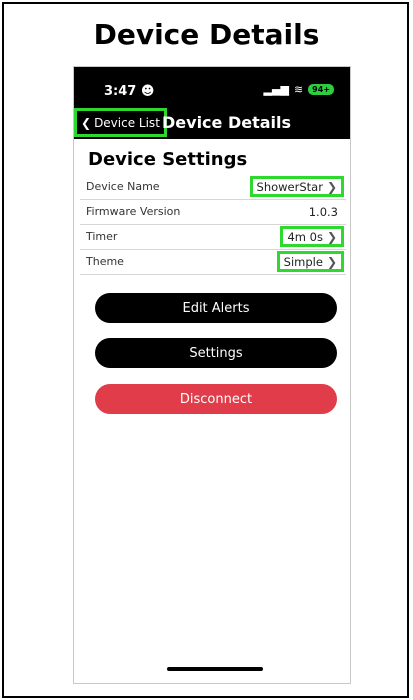 This screenshot has width=413, height=700. I want to click on nav-title: Device Details, so click(227, 122).